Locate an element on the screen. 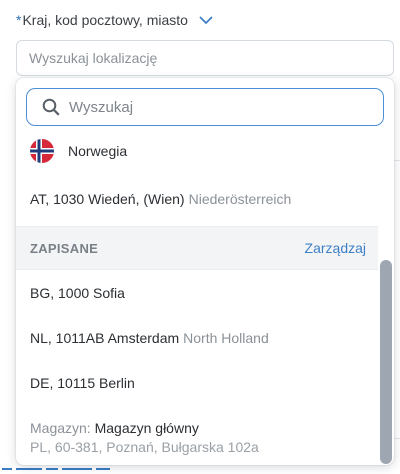 This screenshot has width=400, height=474. warehouse-address: PL, 60-381, Poznań, Bułgarska 102a is located at coordinates (144, 446).